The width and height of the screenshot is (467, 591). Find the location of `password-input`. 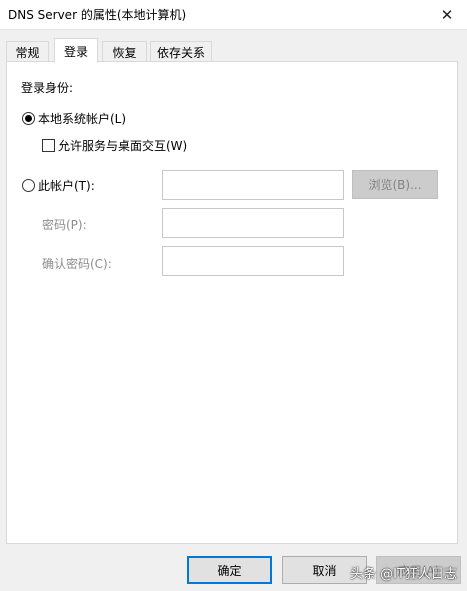

password-input is located at coordinates (253, 223).